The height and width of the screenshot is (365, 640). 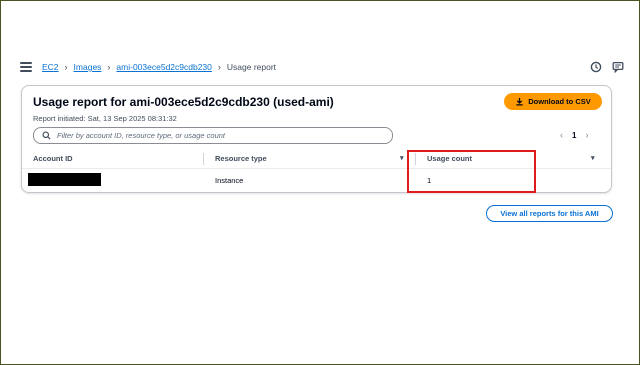 I want to click on column-header-usage-count: Usage count, so click(x=449, y=158).